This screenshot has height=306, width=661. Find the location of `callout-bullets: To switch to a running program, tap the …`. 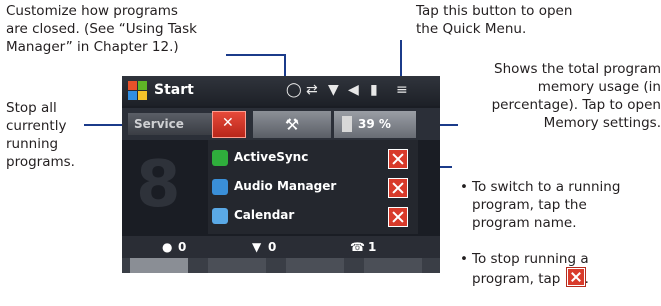

callout-bullets: To switch to a running program, tap the … is located at coordinates (560, 233).